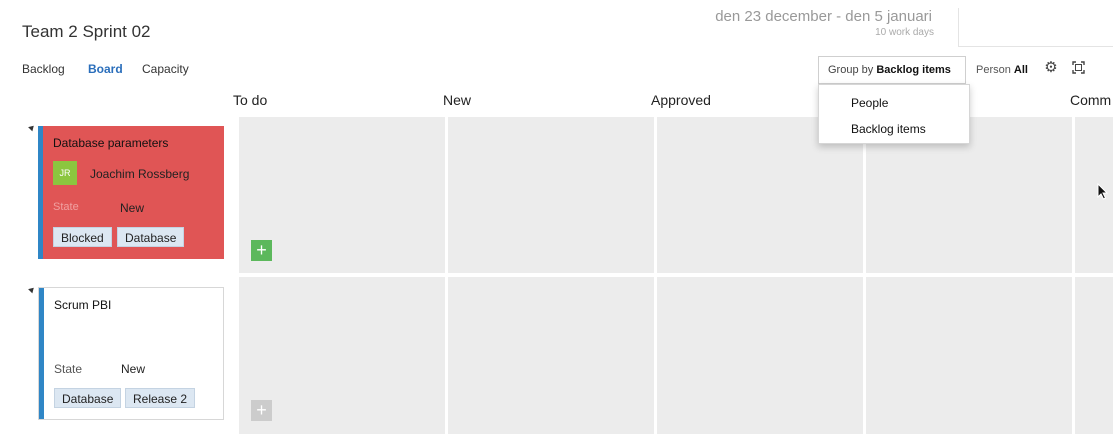 This screenshot has width=1113, height=434. I want to click on column-header-new: New, so click(457, 100).